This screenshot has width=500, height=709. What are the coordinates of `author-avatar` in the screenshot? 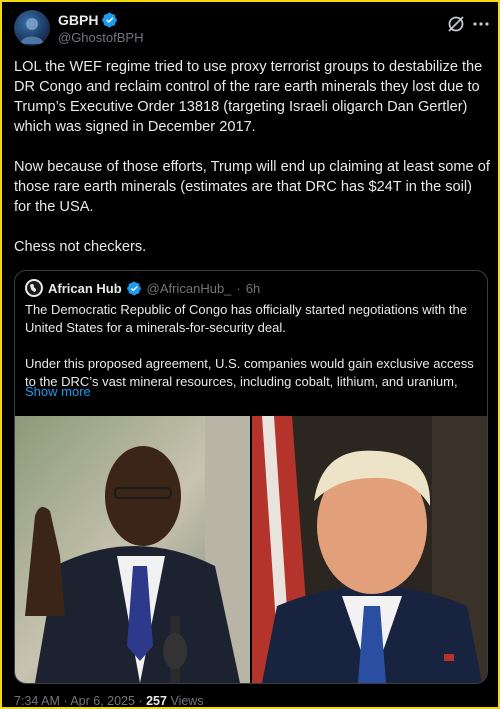 It's located at (32, 28).